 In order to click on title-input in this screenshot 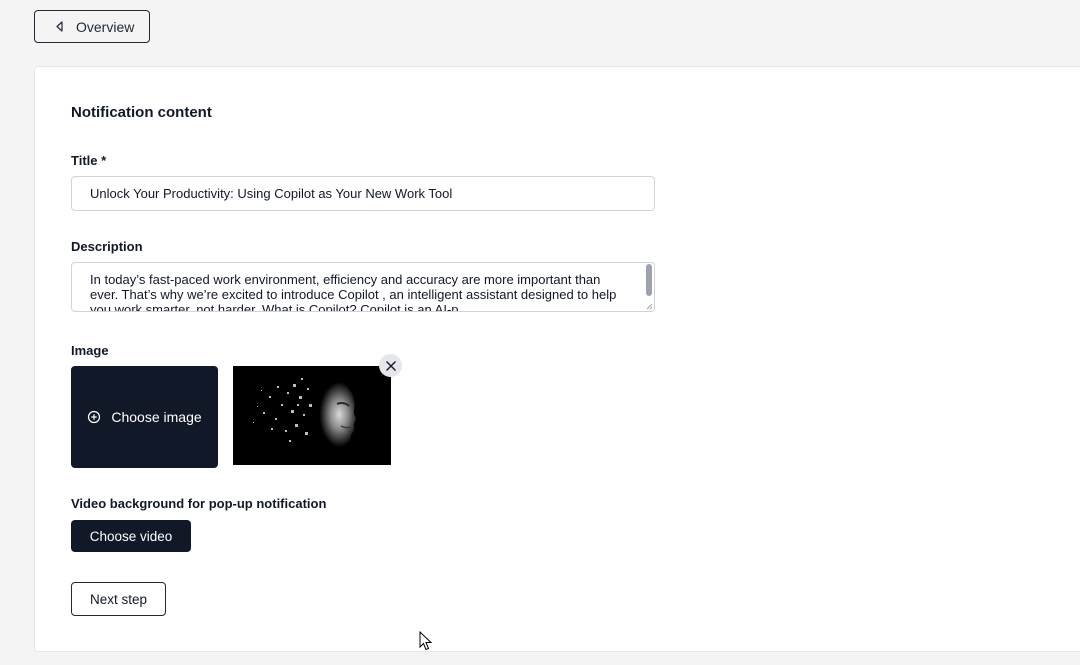, I will do `click(363, 193)`.